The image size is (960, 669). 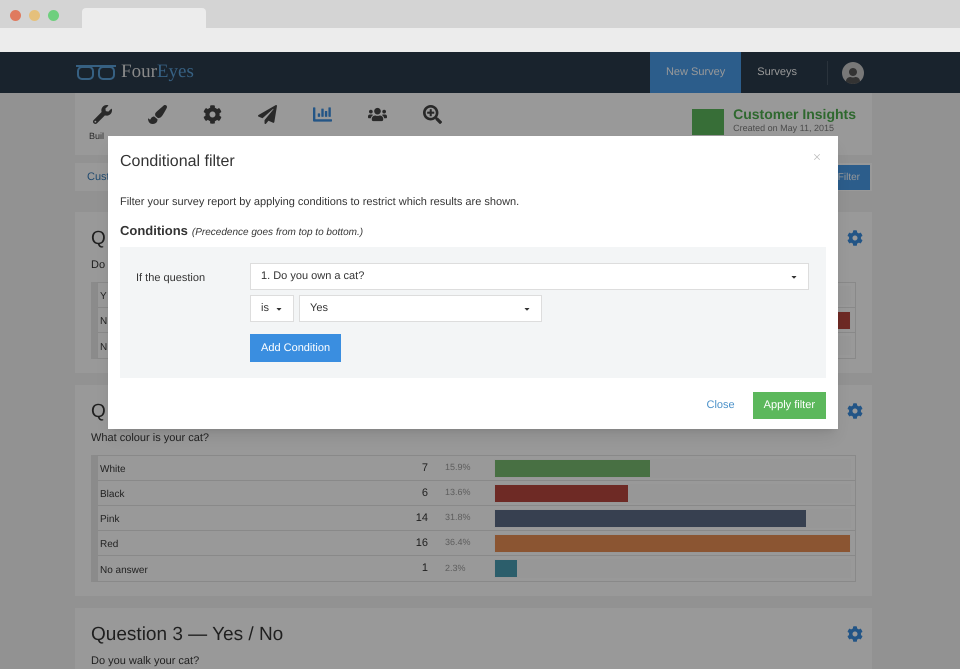 I want to click on paintbrush-icon, so click(x=157, y=114).